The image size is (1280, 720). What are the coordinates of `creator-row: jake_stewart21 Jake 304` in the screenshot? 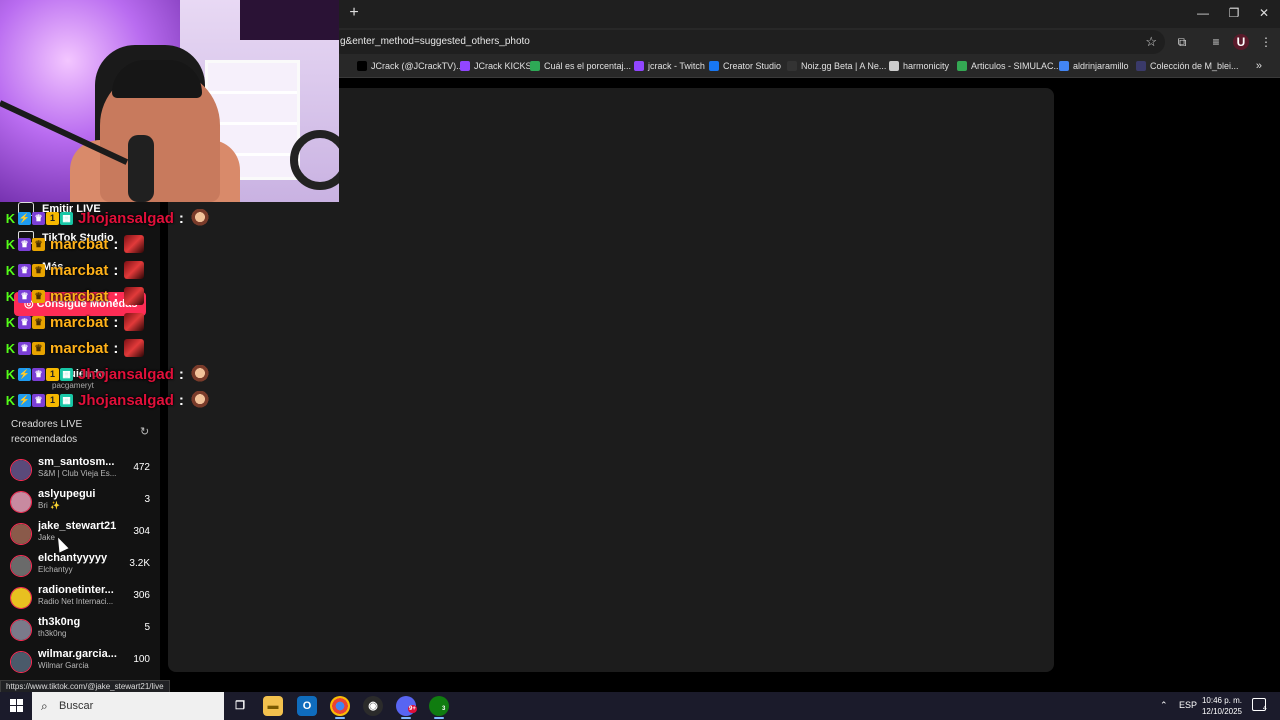 It's located at (83, 535).